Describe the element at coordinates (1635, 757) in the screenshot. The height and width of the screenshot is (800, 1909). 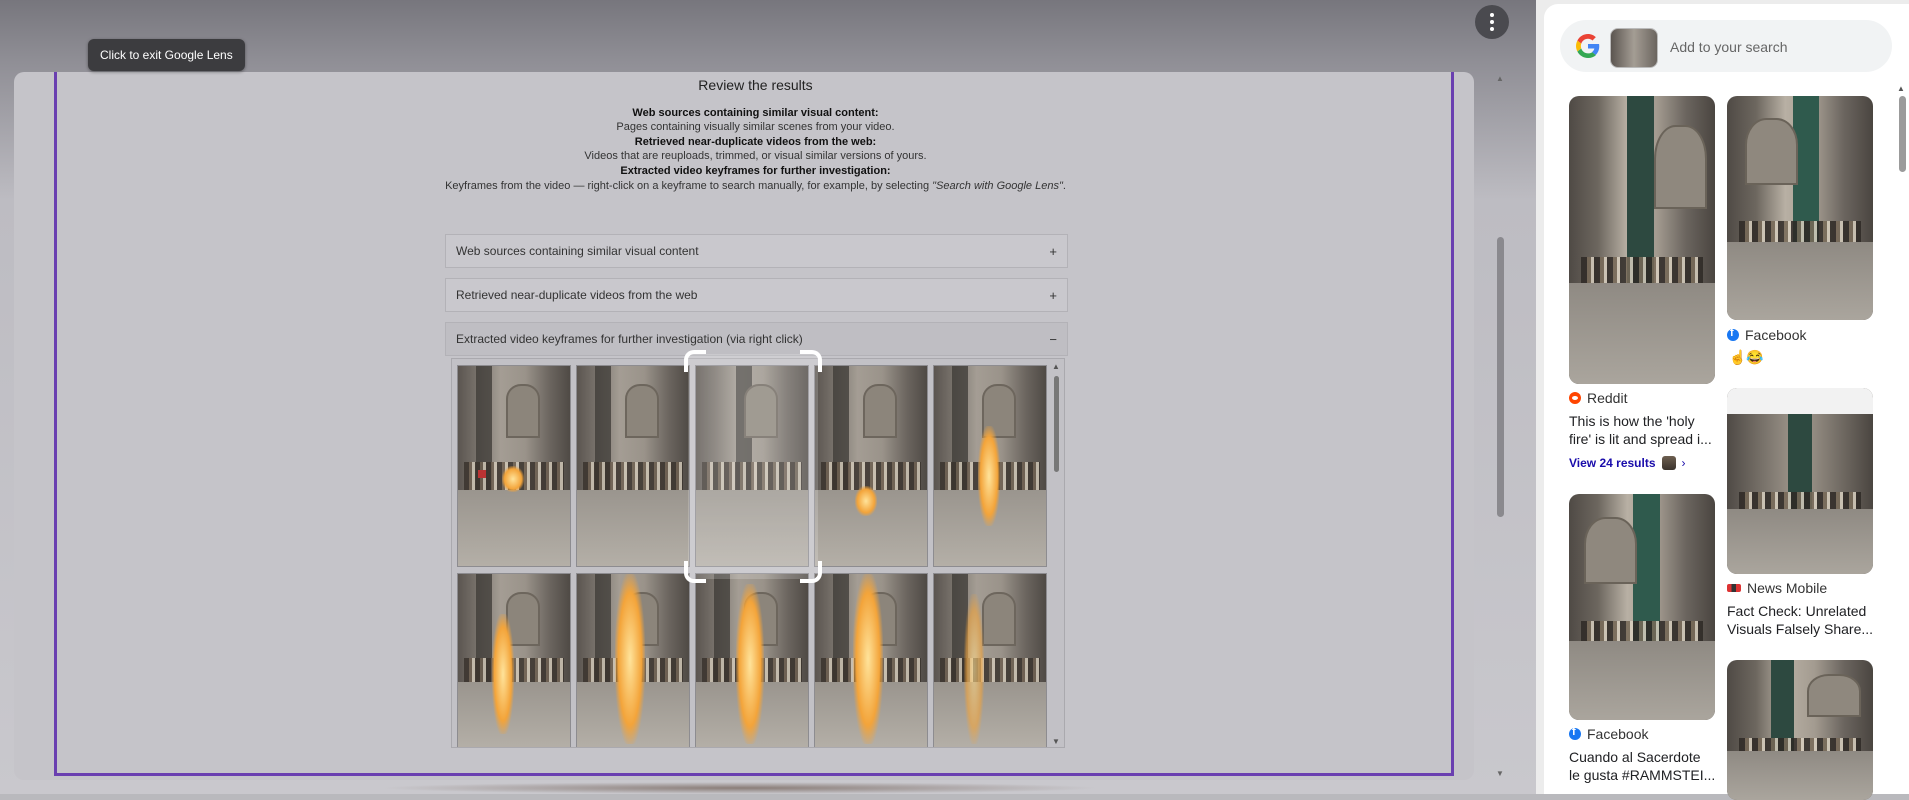
I see `result-title-line: Cuando al Sacerdote` at that location.